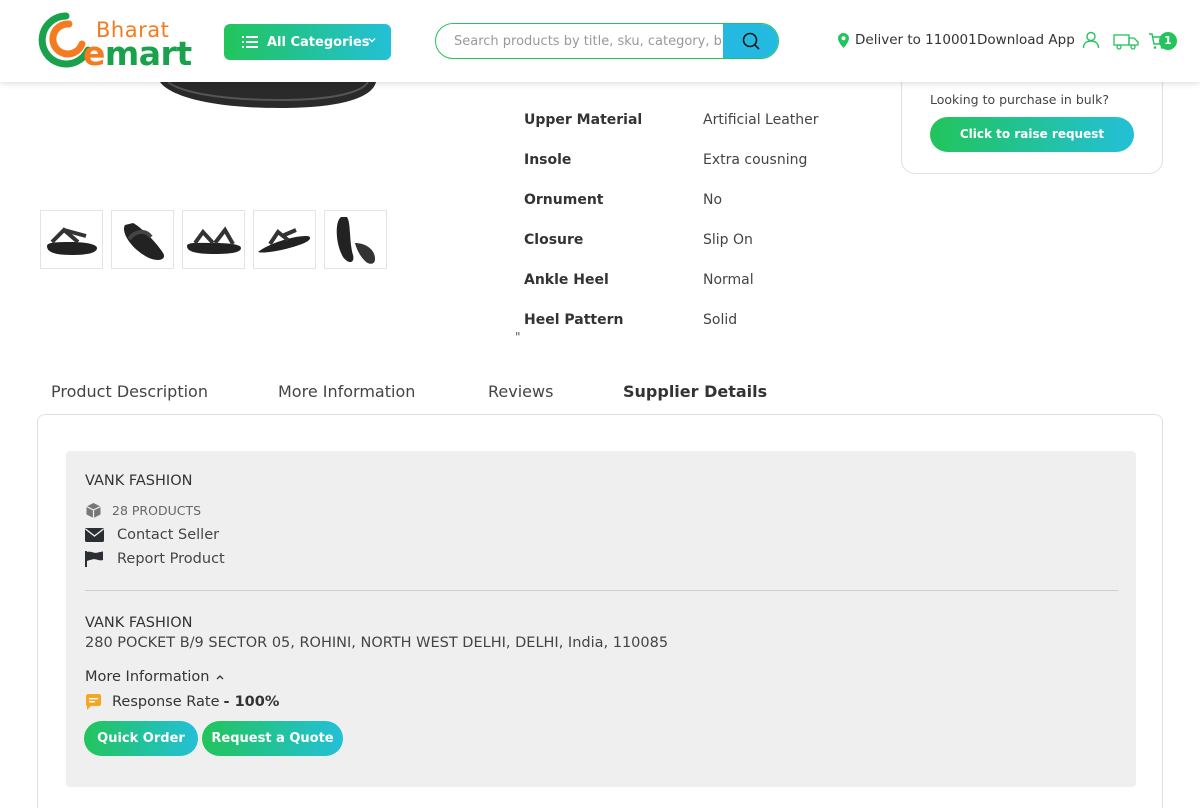 The width and height of the screenshot is (1200, 808). Describe the element at coordinates (671, 200) in the screenshot. I see `spec-row: Ornument No` at that location.